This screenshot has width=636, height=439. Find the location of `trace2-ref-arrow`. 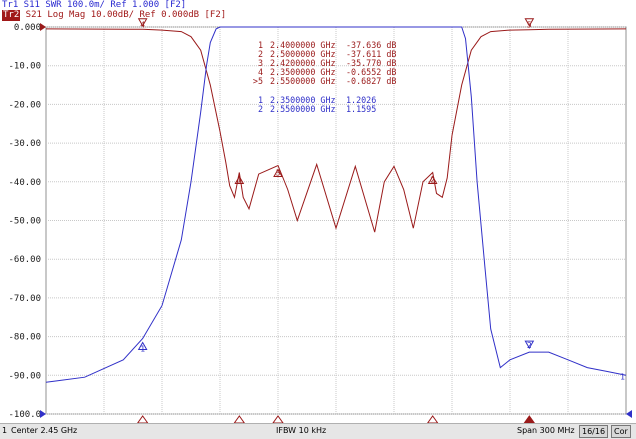

trace2-ref-arrow is located at coordinates (43, 27).